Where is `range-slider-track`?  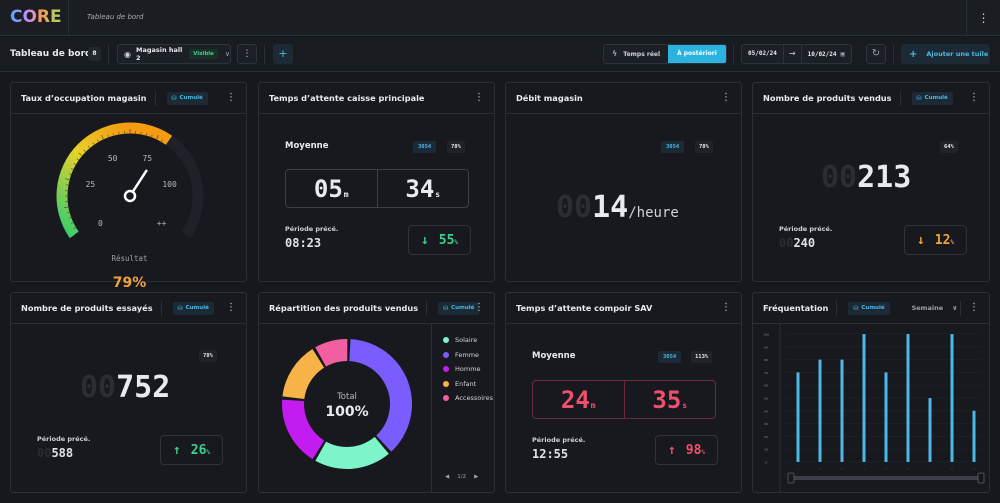
range-slider-track is located at coordinates (886, 478).